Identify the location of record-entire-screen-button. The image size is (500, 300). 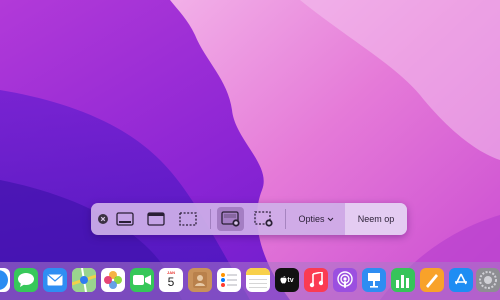
(230, 219).